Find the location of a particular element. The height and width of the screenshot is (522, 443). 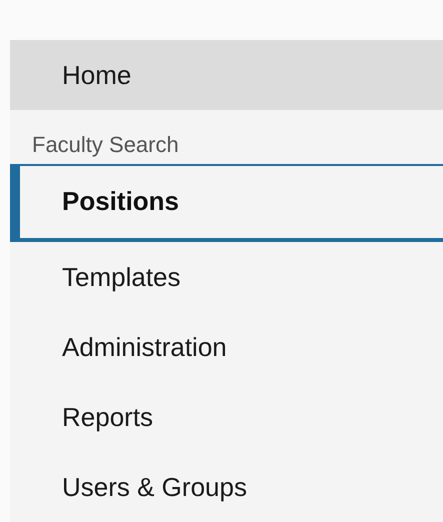

nav-item: Reports is located at coordinates (226, 417).